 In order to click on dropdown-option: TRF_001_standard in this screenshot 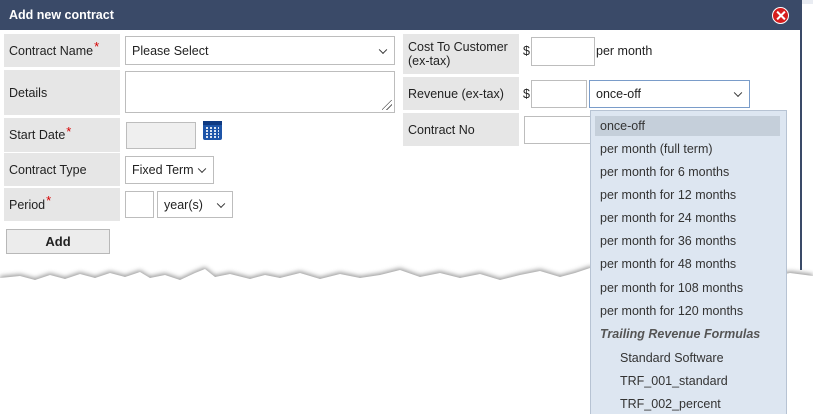, I will do `click(674, 381)`.